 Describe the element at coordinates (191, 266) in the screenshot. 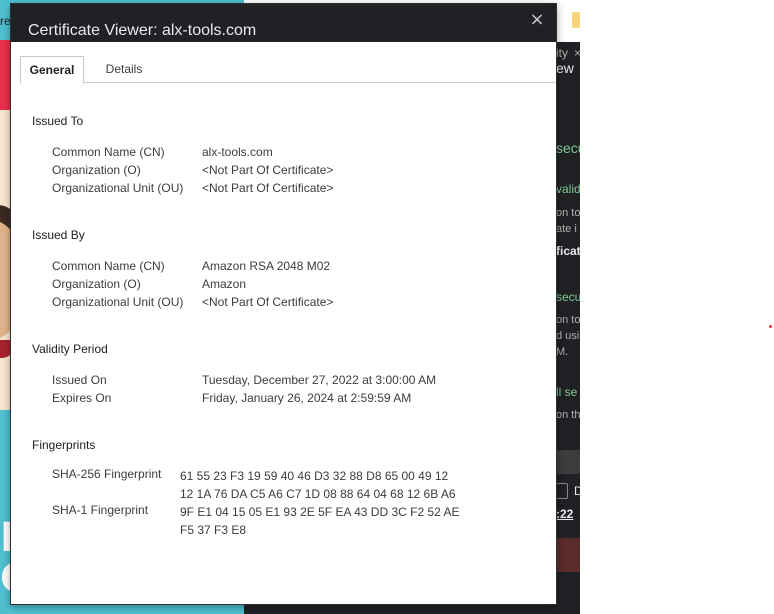

I see `issued-by-cn-row: Common Name (CN) Amazon RSA 2048 M02` at that location.